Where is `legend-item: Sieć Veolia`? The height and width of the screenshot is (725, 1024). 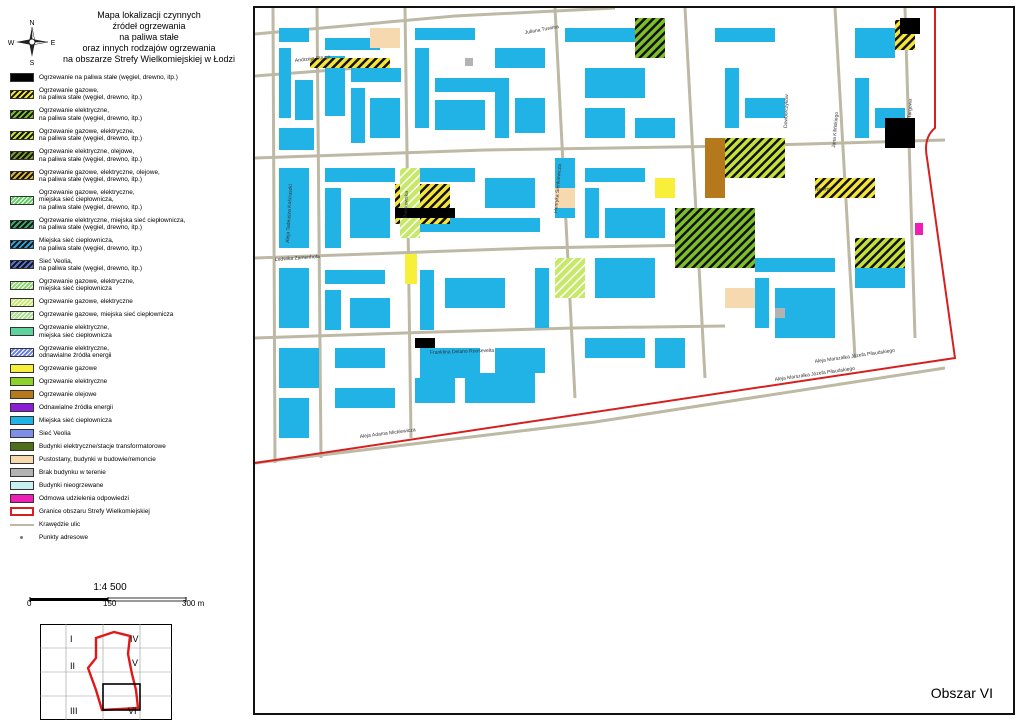
legend-item: Sieć Veolia is located at coordinates (126, 434).